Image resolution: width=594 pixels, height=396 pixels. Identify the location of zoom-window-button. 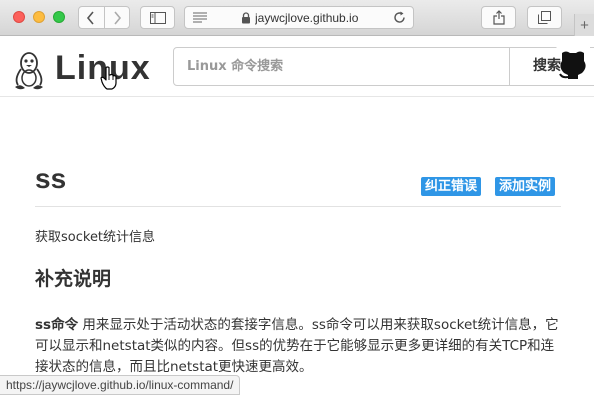
(59, 17).